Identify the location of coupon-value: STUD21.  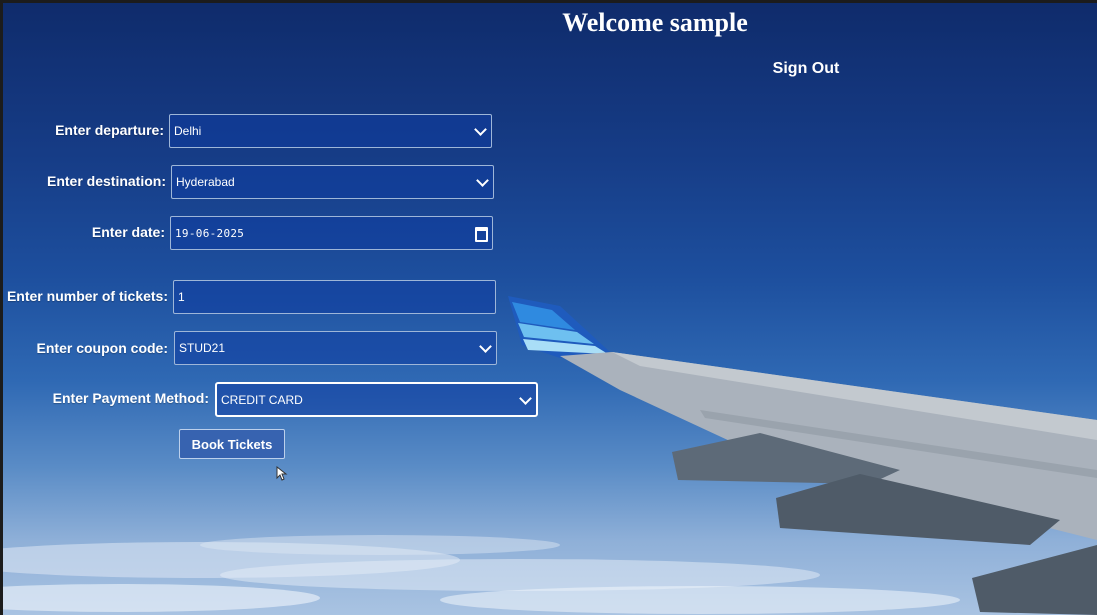
(202, 348).